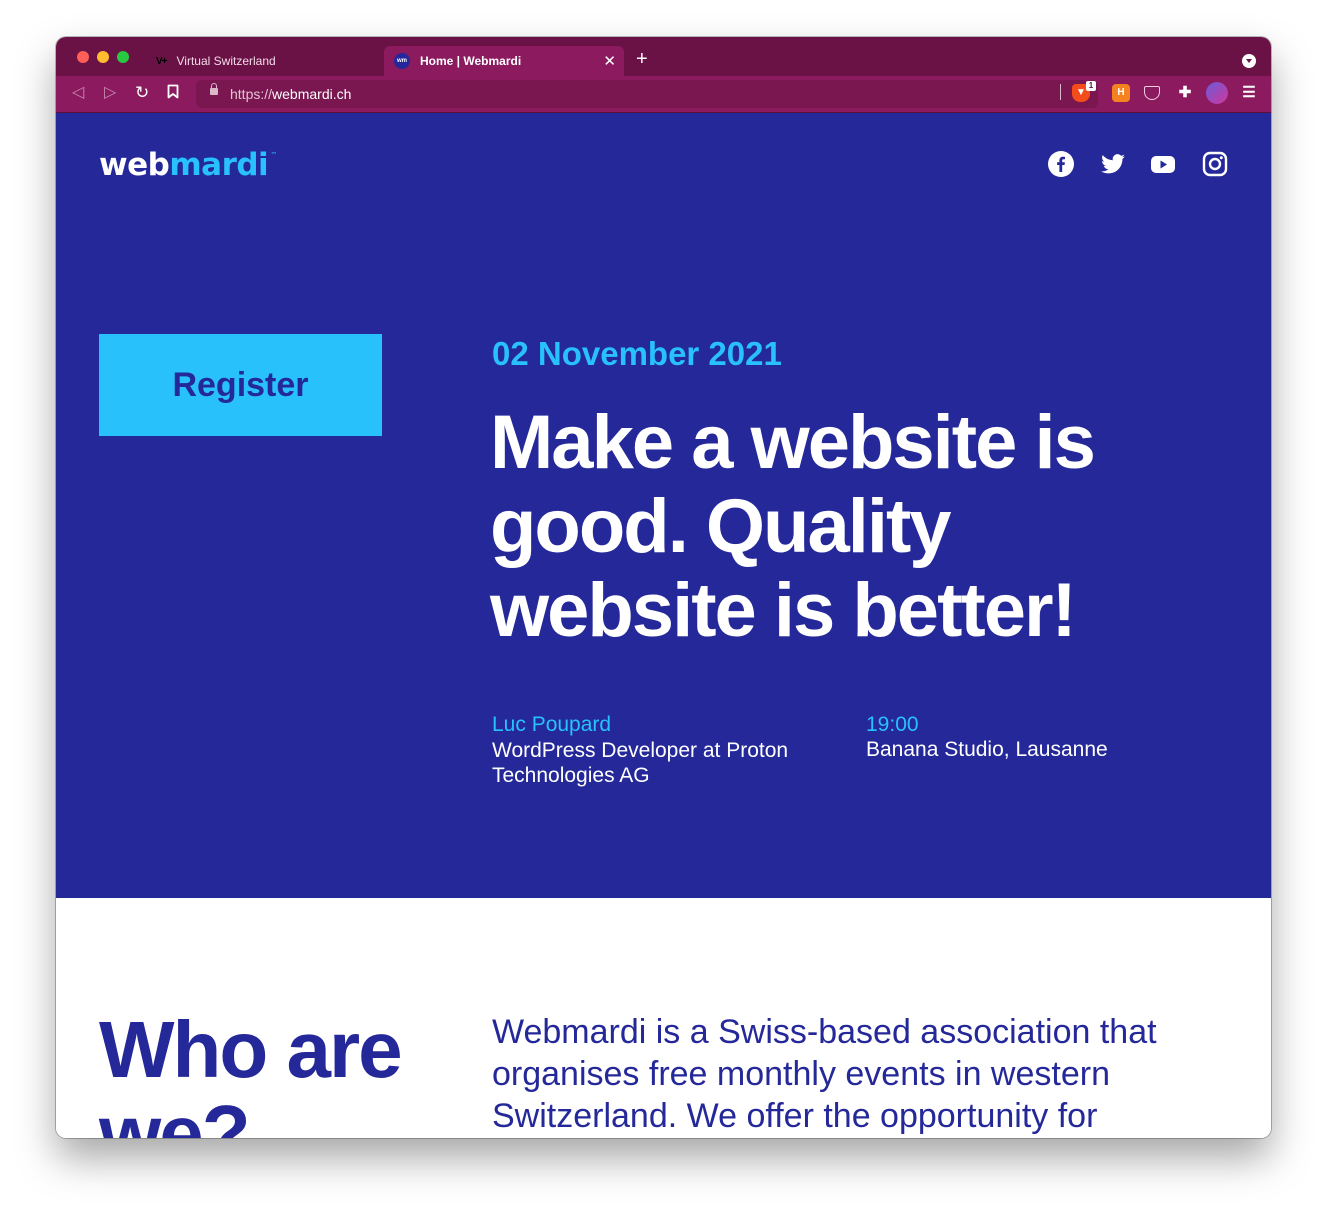 The height and width of the screenshot is (1212, 1327). I want to click on back-button: ◁, so click(78, 93).